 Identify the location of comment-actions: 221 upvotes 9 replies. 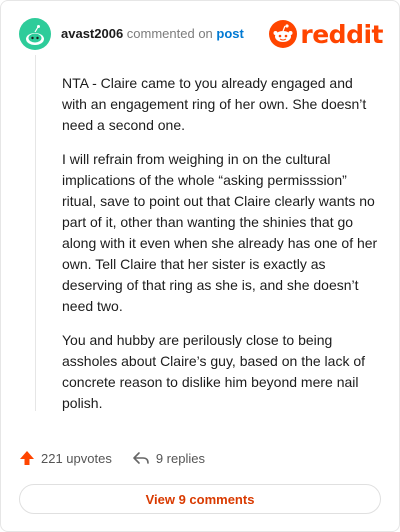
(122, 458).